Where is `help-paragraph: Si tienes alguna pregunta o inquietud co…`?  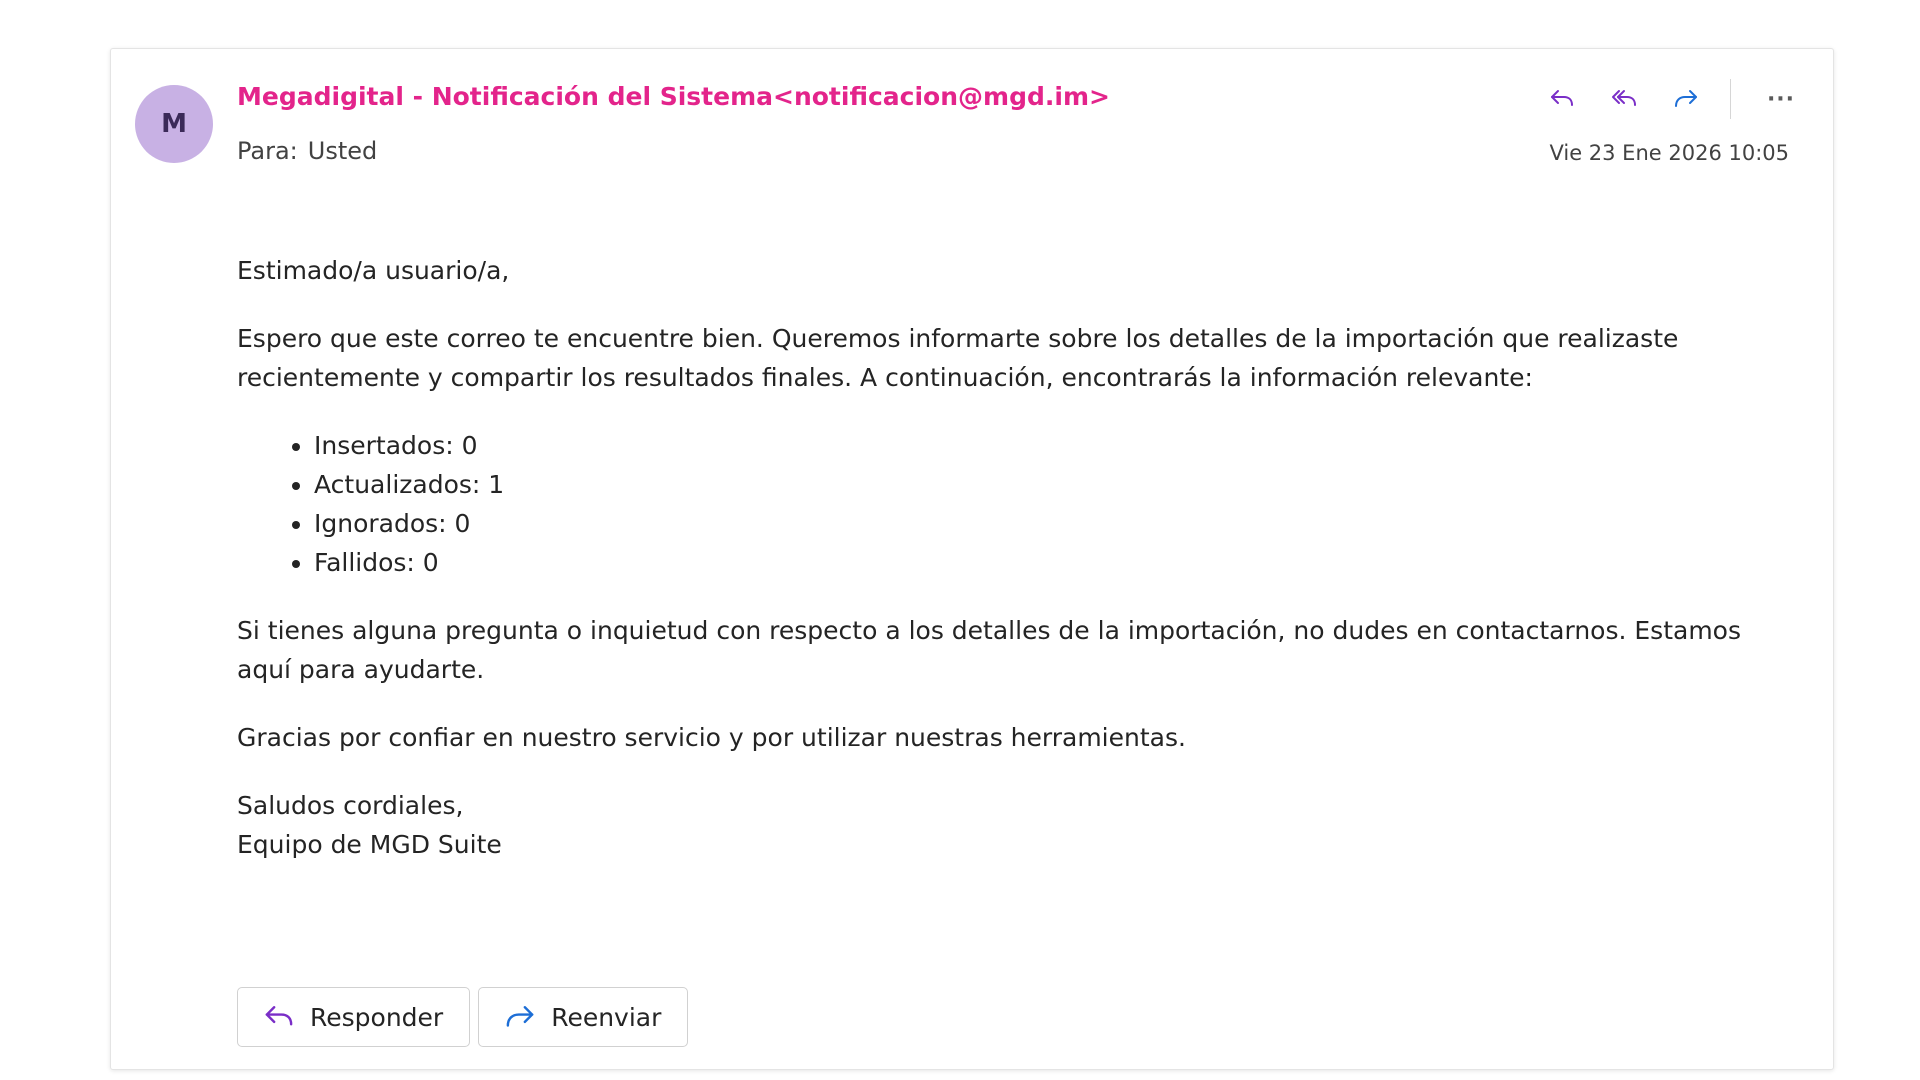 help-paragraph: Si tienes alguna pregunta o inquietud co… is located at coordinates (989, 650).